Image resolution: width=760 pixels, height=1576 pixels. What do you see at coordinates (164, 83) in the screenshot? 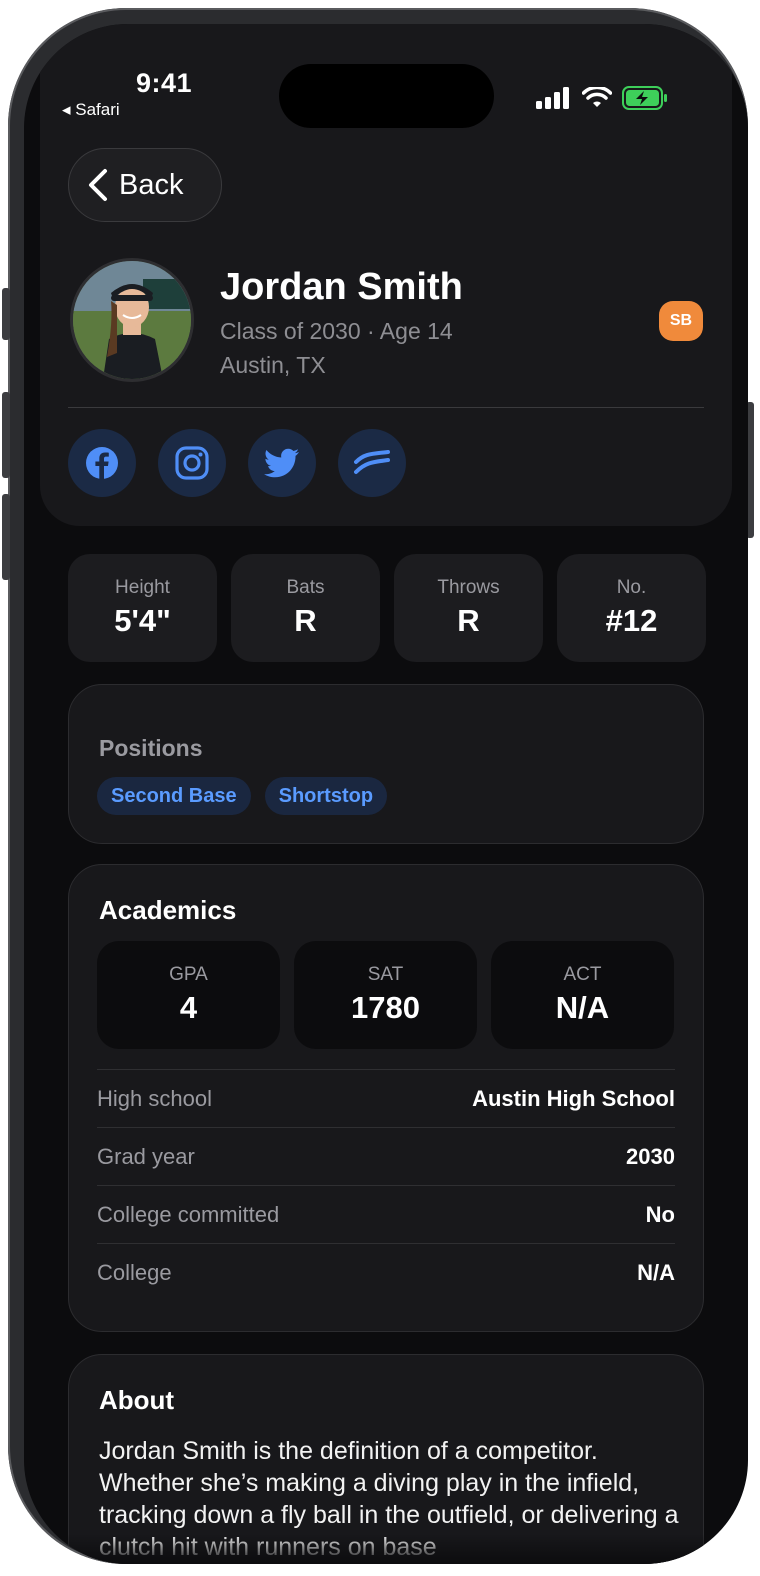
I see `status-time: 9:41` at bounding box center [164, 83].